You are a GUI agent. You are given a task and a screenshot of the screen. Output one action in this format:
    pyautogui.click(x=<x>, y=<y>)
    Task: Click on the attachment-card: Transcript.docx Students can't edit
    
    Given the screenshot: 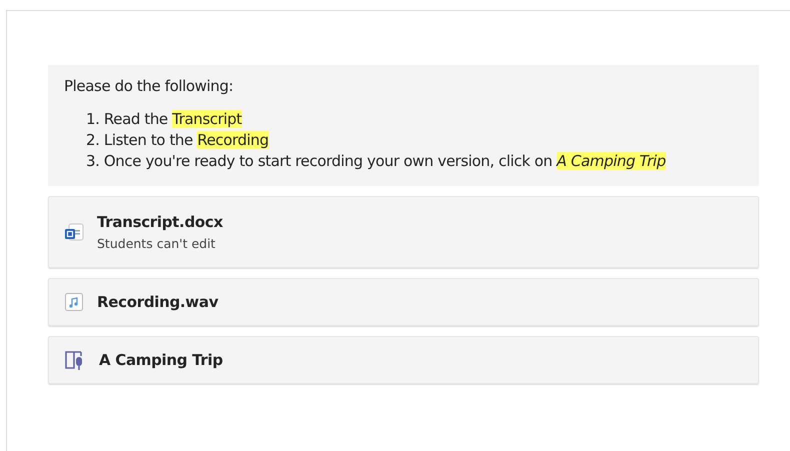 What is the action you would take?
    pyautogui.click(x=403, y=232)
    